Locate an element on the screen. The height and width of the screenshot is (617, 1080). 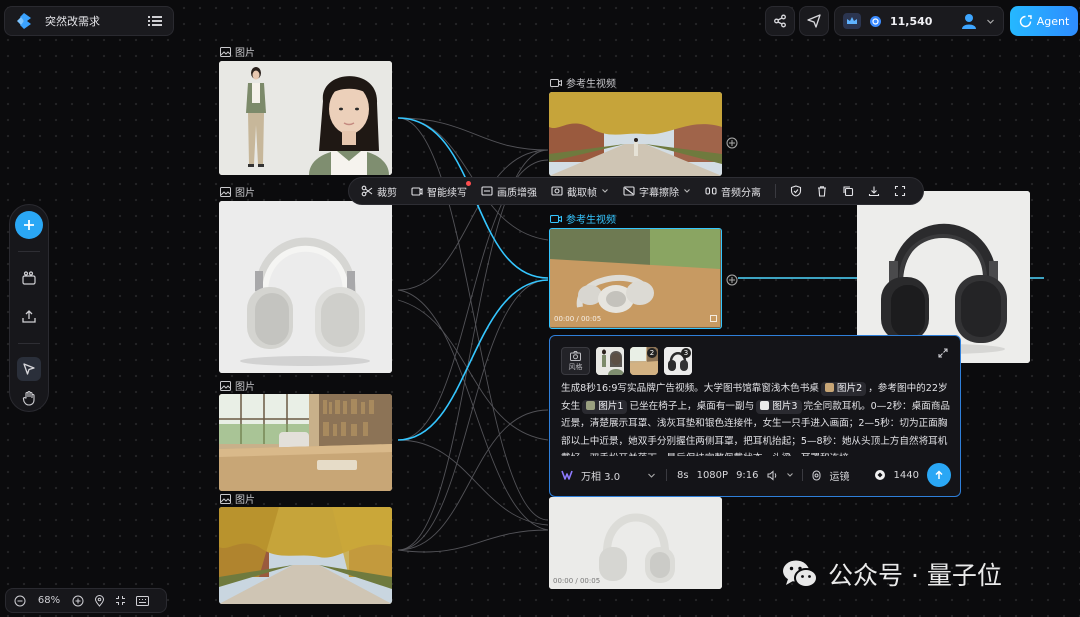
desk-headphones-thumbnail is located at coordinates (635, 278).